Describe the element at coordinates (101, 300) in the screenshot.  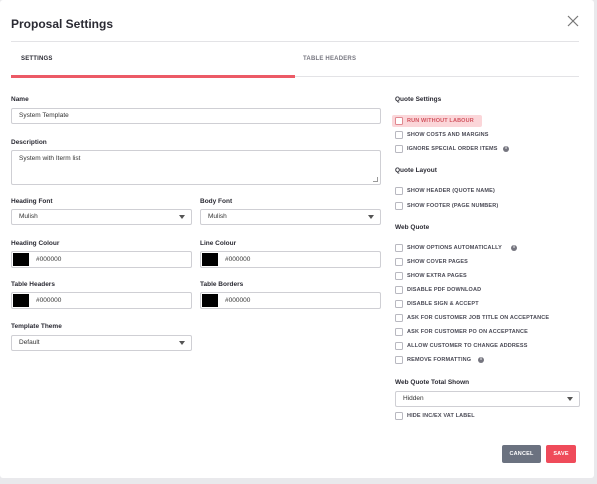
I see `table-headers-colour-picker: #000000` at that location.